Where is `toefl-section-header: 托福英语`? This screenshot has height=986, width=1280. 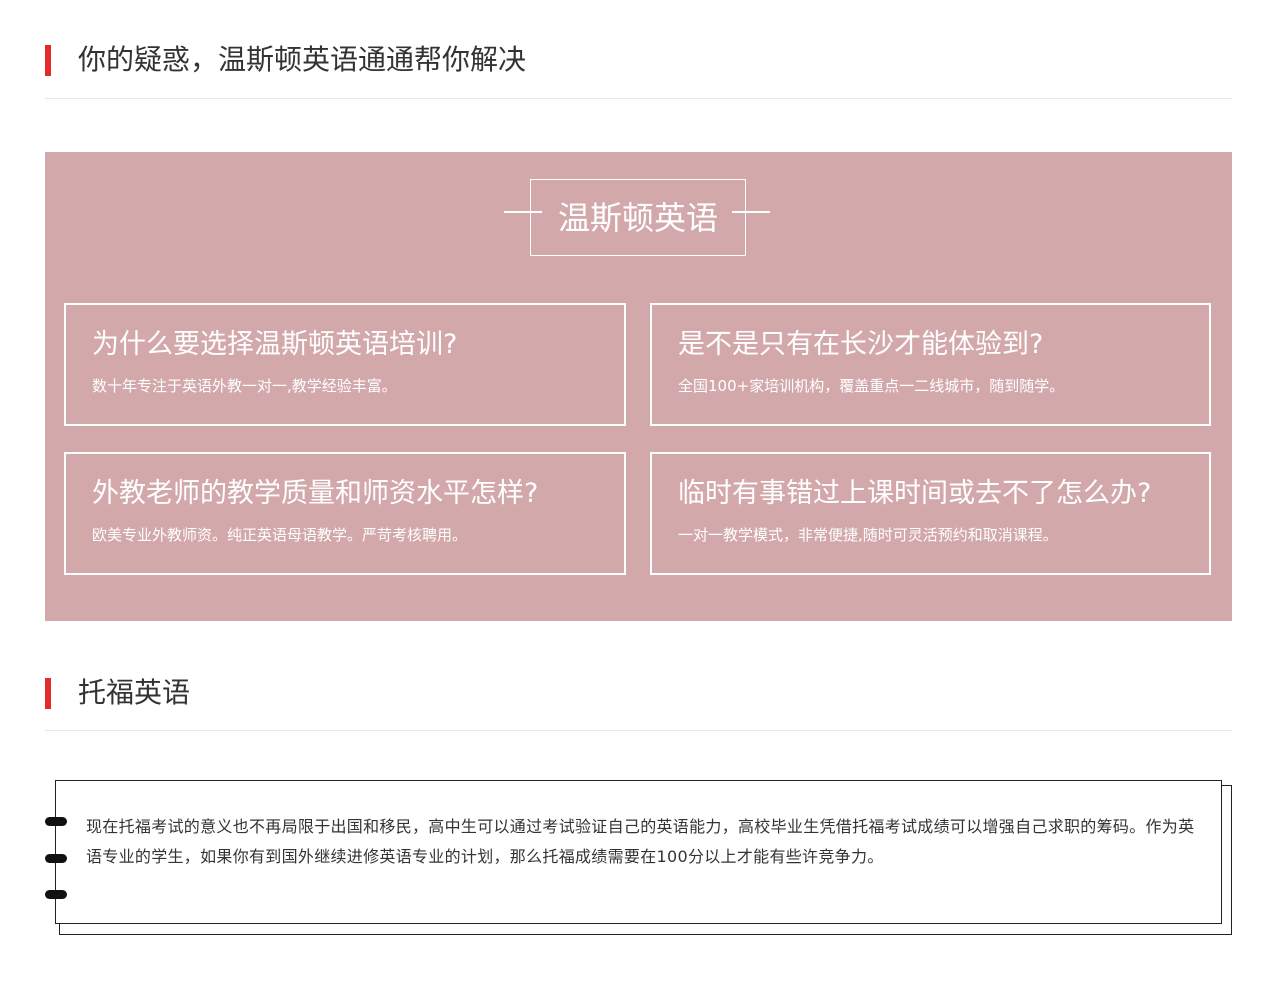
toefl-section-header: 托福英语 is located at coordinates (638, 701).